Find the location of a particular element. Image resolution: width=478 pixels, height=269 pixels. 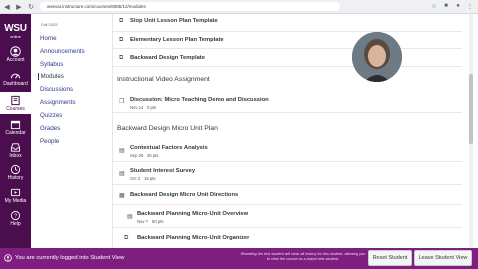

module-title: Backward Design Micro Unit Plan is located at coordinates (167, 128).